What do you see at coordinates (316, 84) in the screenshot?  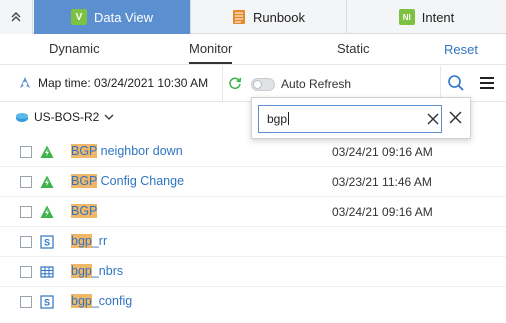 I see `auto-refresh-label: Auto Refresh` at bounding box center [316, 84].